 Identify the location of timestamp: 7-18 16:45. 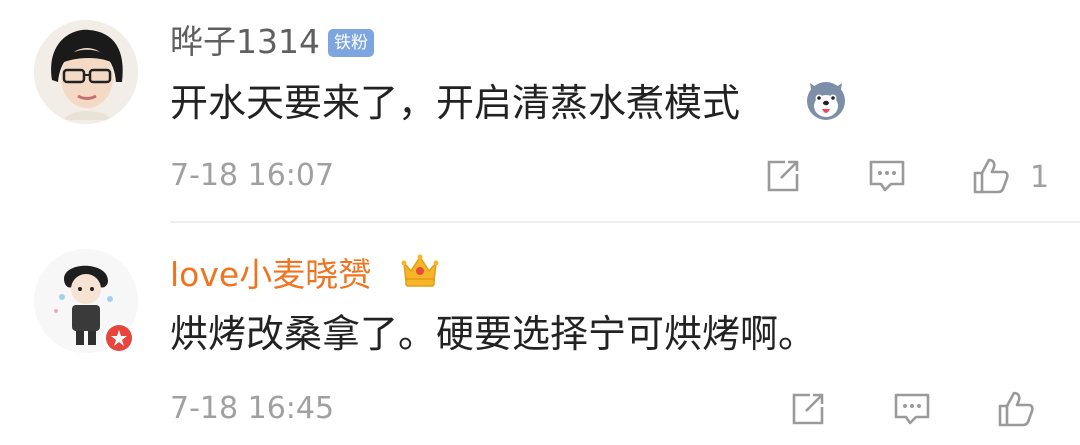
(252, 408).